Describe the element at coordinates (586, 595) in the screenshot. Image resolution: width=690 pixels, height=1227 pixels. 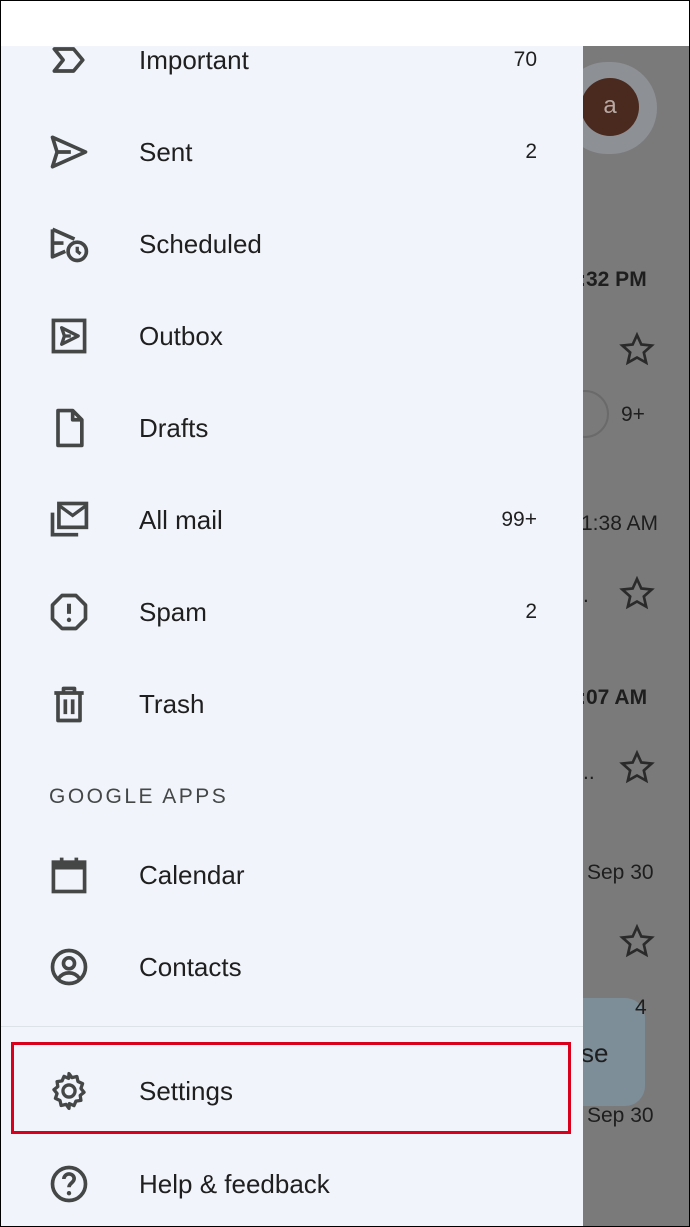
I see `email-snippet: .` at that location.